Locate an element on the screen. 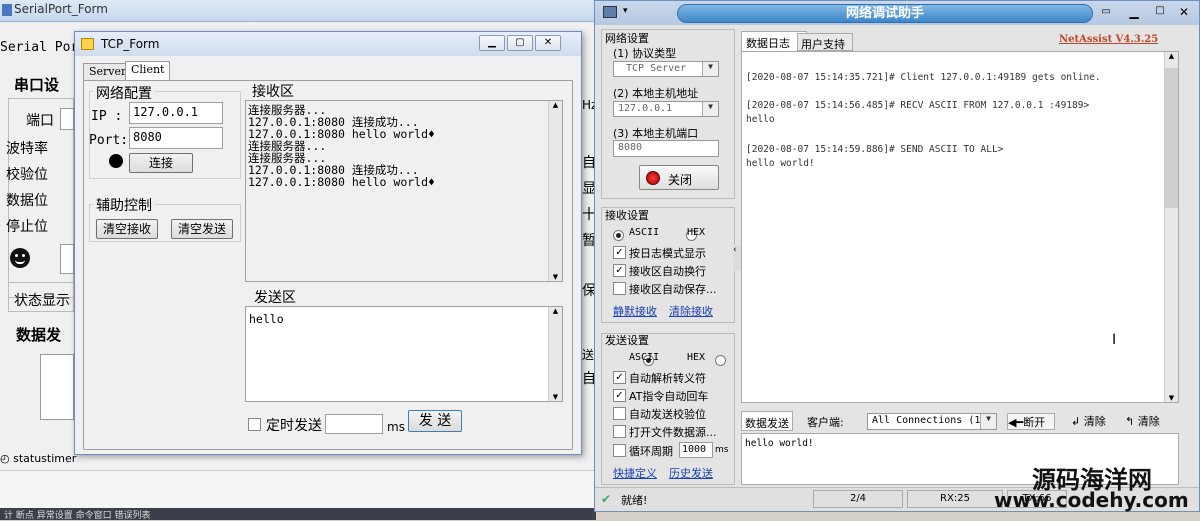 Image resolution: width=1200 pixels, height=521 pixels. loop-period-input: 1000 is located at coordinates (696, 450).